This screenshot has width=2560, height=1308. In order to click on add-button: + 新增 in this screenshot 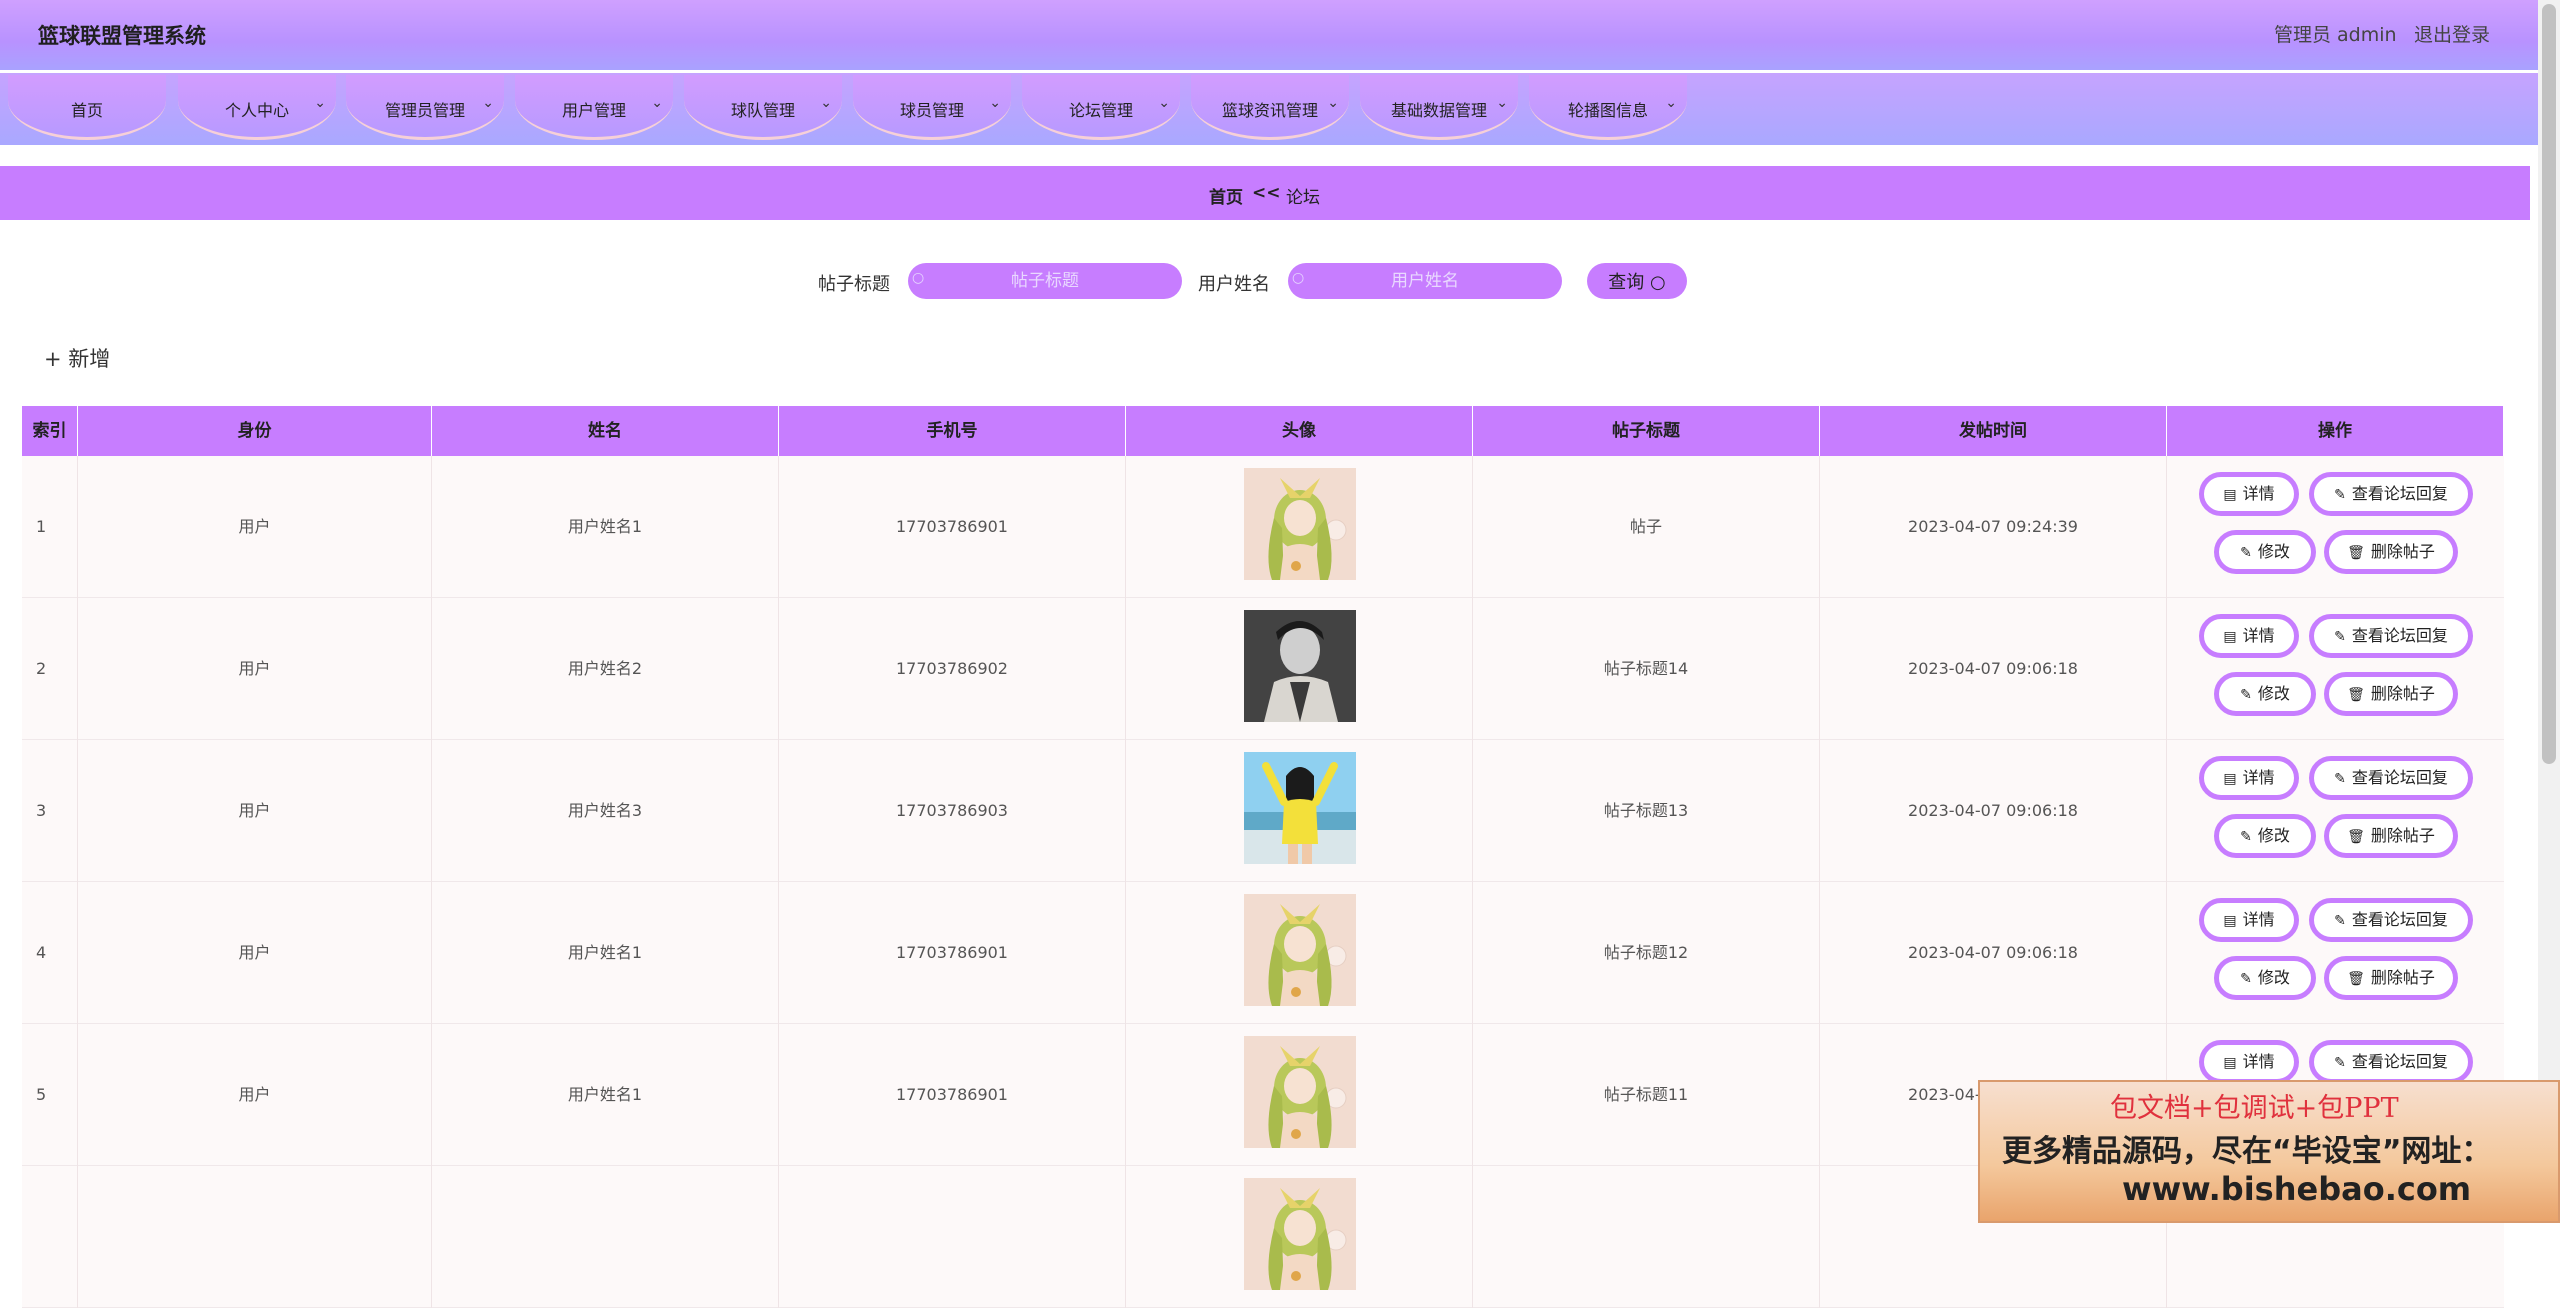, I will do `click(77, 358)`.